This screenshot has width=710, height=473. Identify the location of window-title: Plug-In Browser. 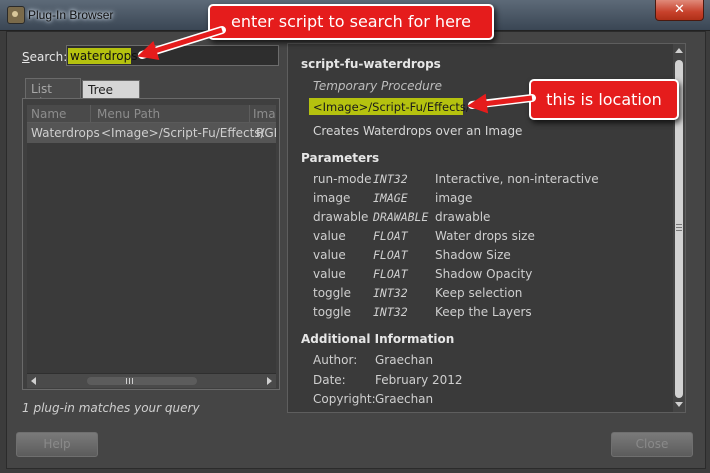
(71, 15).